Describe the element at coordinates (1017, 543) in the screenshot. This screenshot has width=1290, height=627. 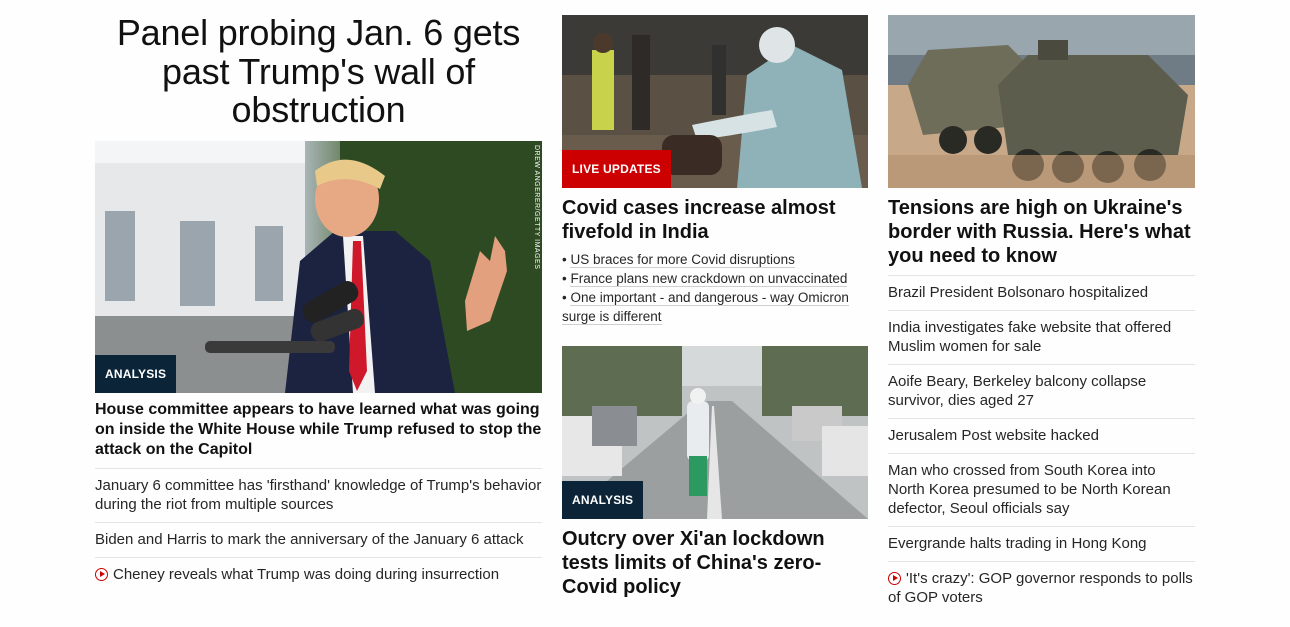
I see `link-text: Evergrande halts trading in Hong Kong` at that location.